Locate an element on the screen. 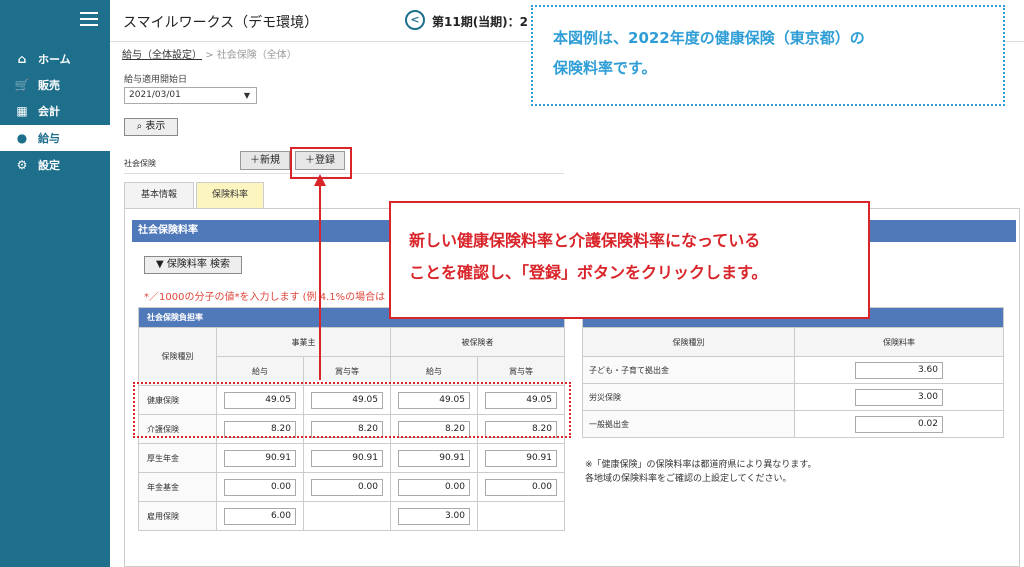 The image size is (1024, 567). sidebar-item-label: 販売 is located at coordinates (49, 85).